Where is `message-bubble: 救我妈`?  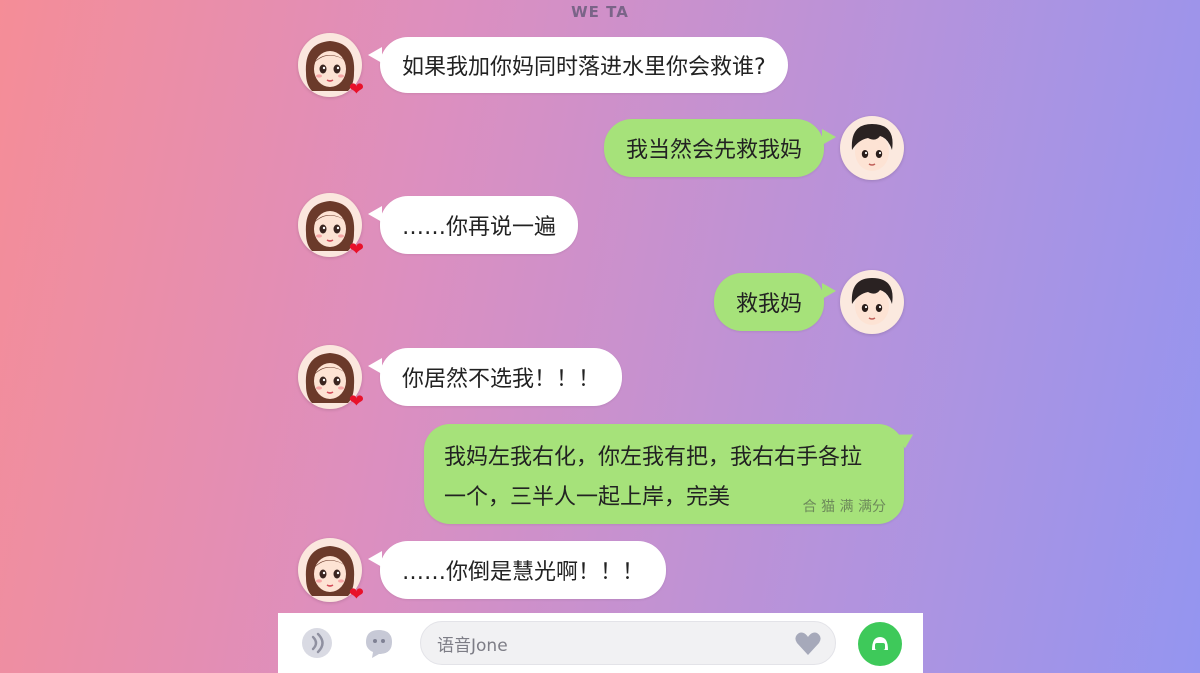
message-bubble: 救我妈 is located at coordinates (775, 302).